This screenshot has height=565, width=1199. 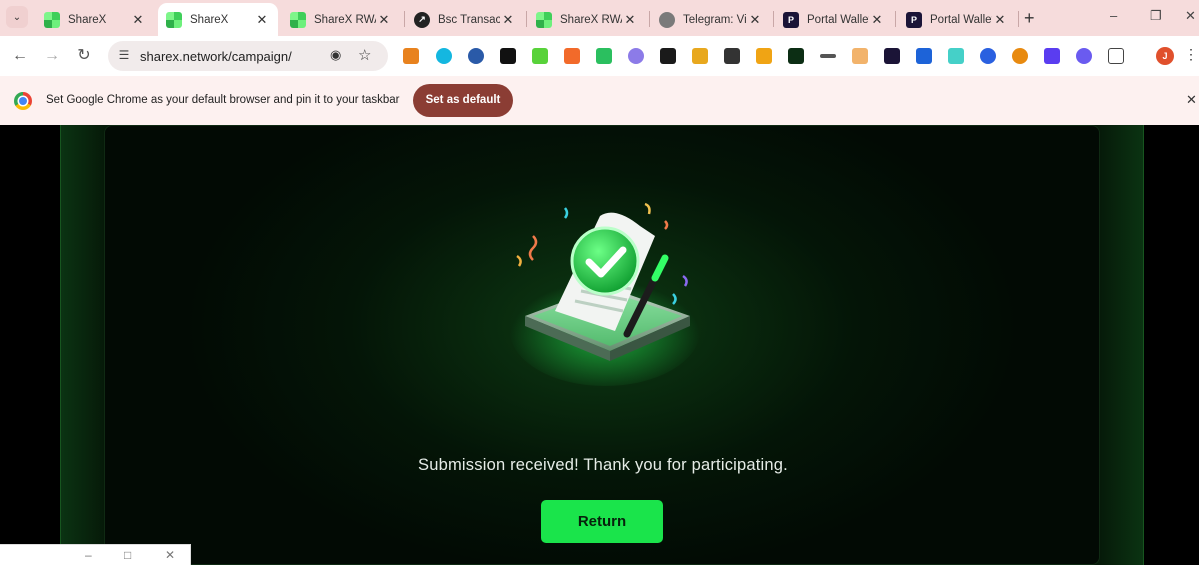 I want to click on profile-avatar: J, so click(x=1165, y=56).